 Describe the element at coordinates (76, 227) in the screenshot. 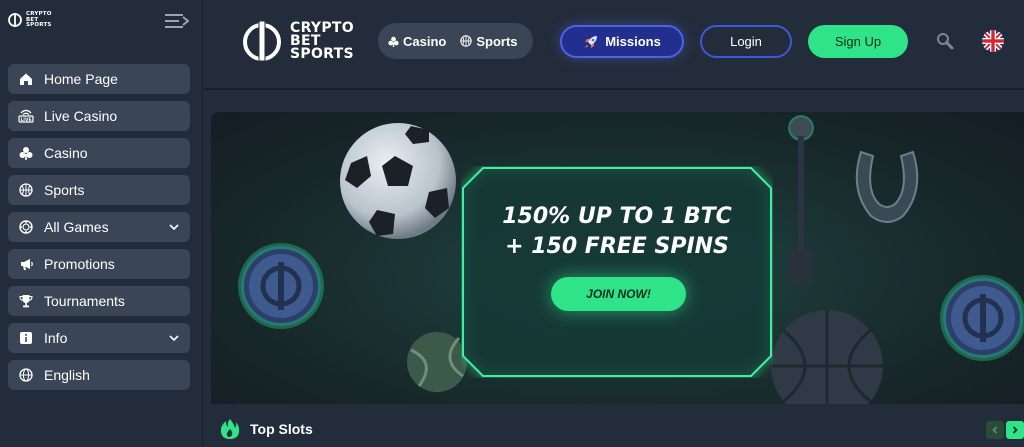

I see `sidebar-item-label: All Games` at that location.